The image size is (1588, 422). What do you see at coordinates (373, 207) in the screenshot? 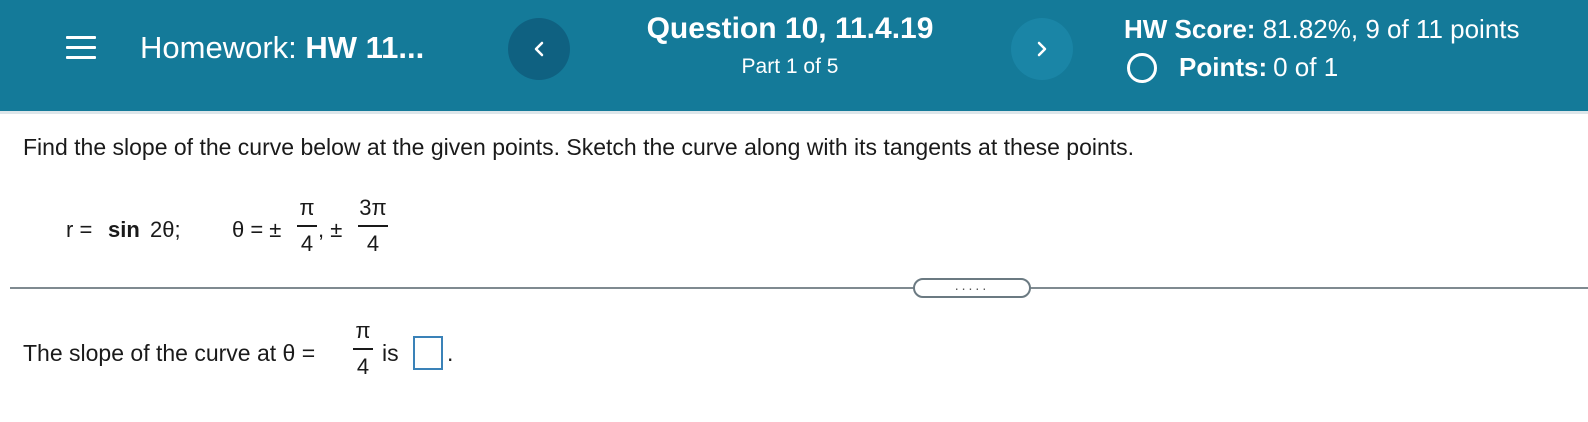
I see `theta-fraction-2-numerator: 3π` at bounding box center [373, 207].